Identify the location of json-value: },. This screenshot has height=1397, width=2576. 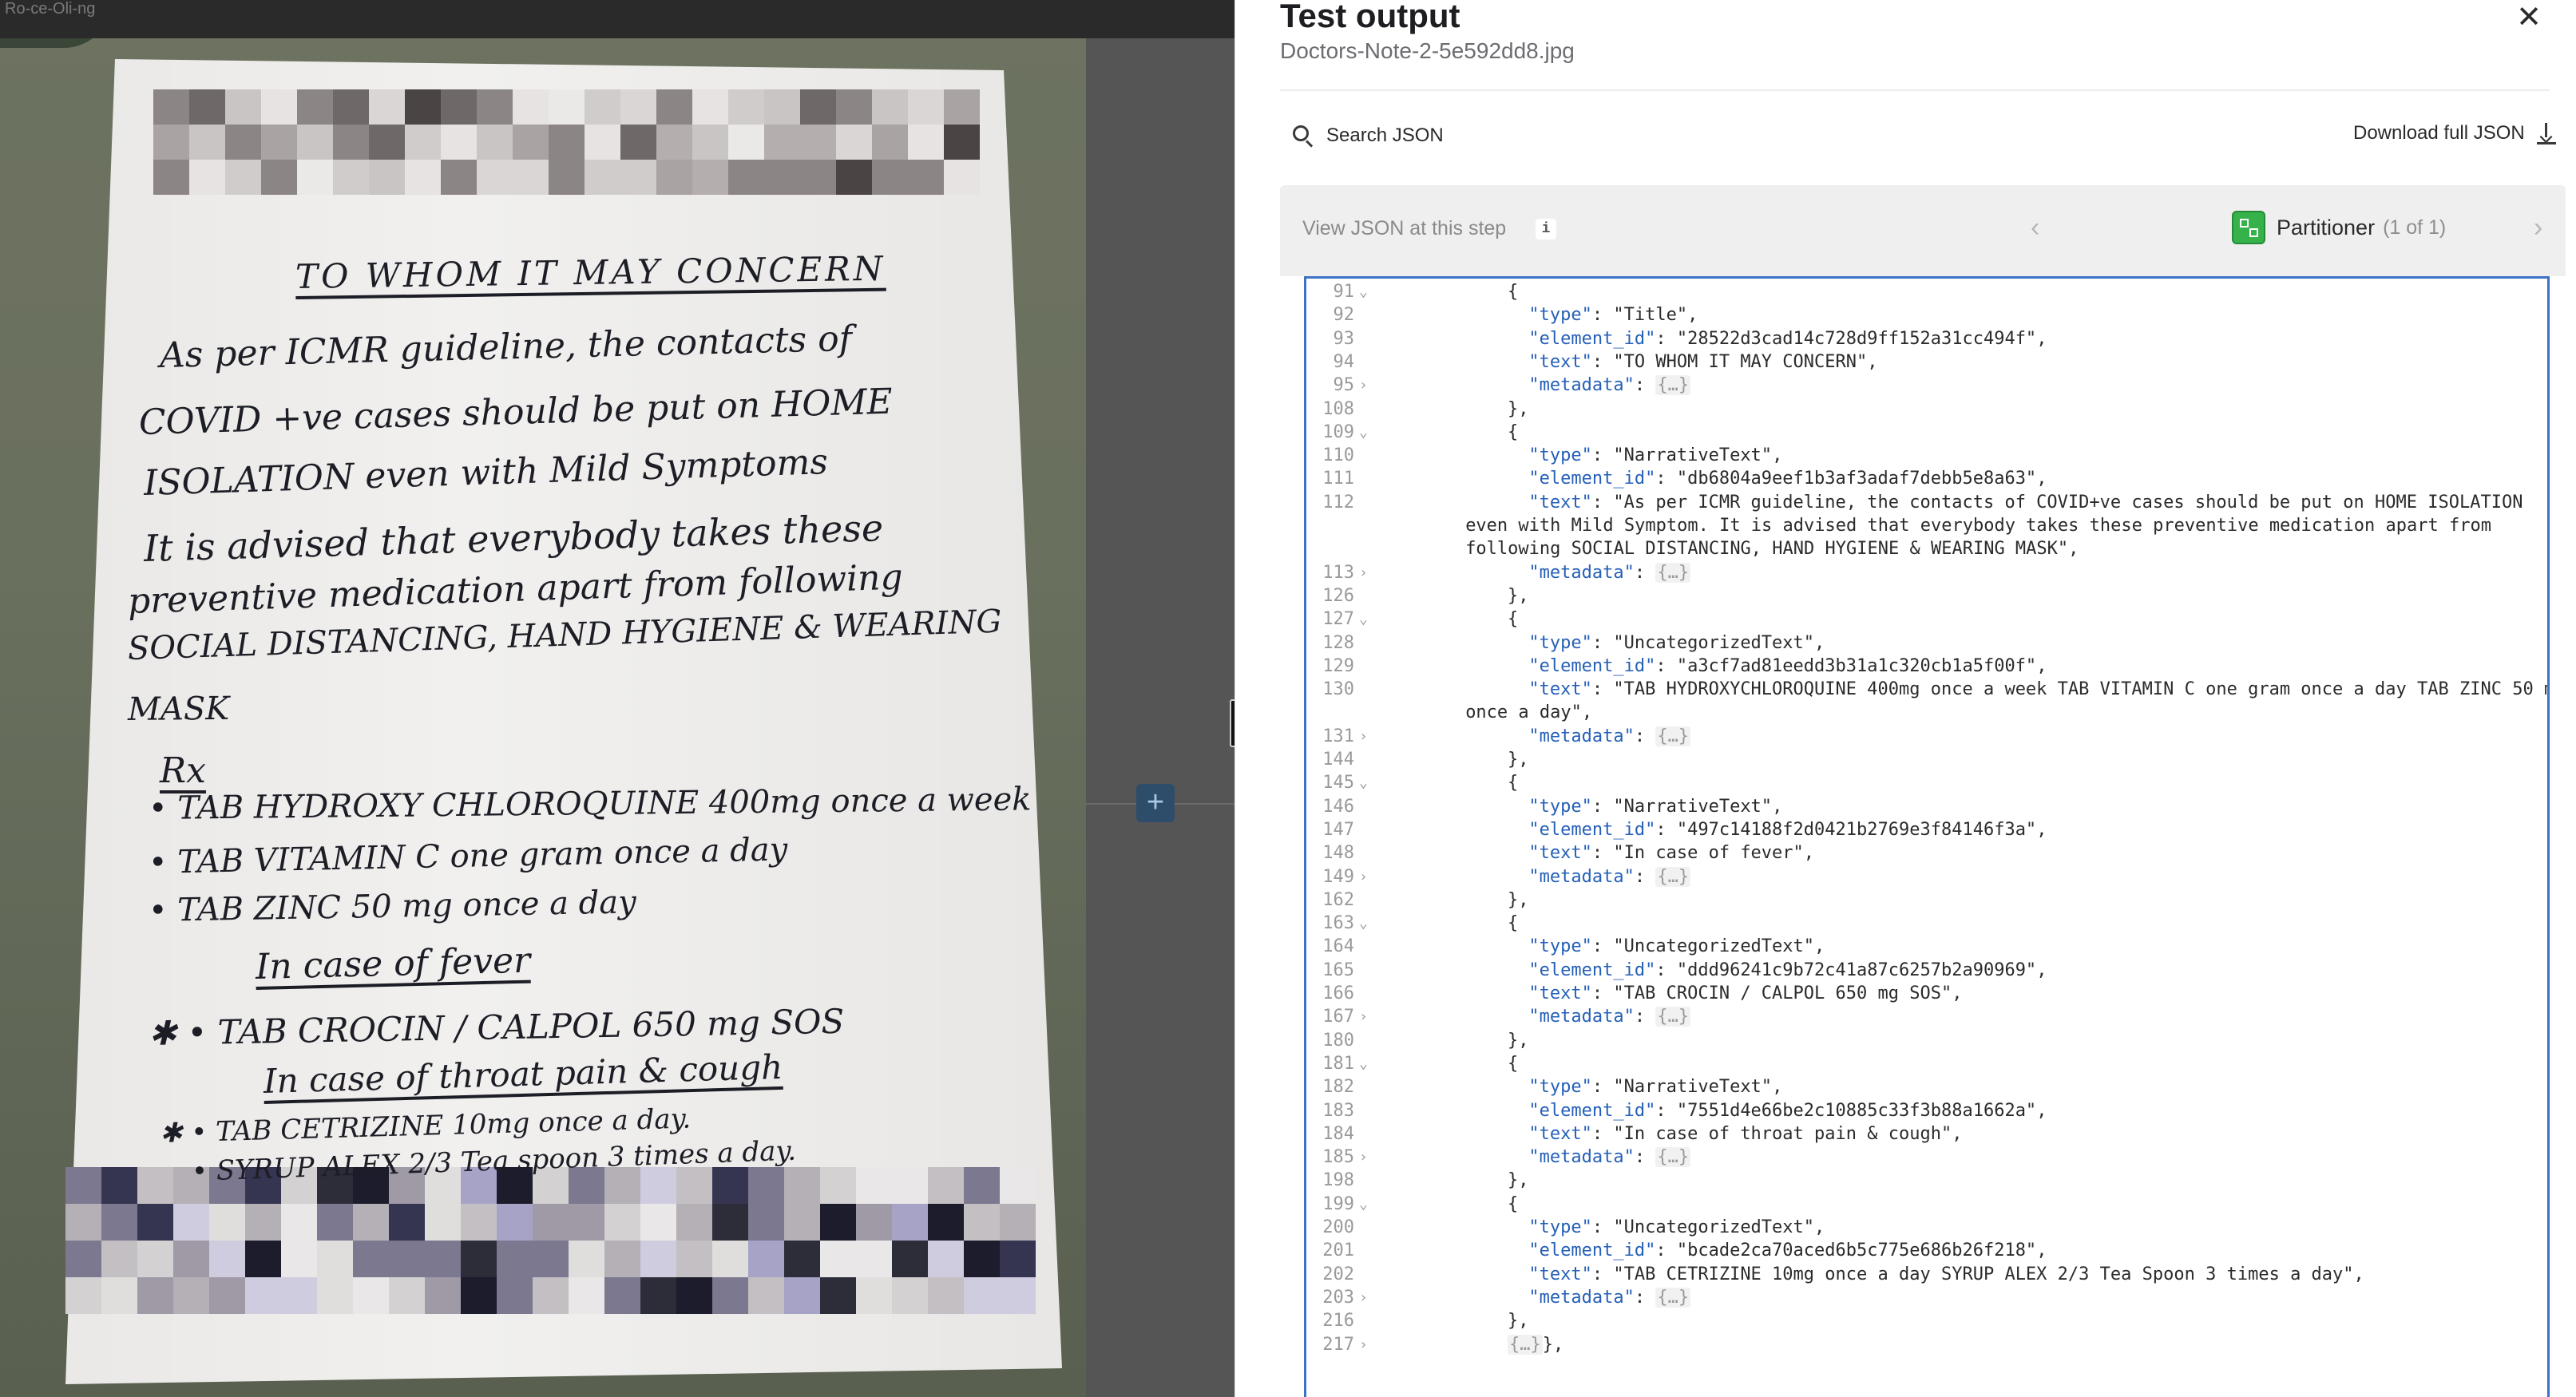
(1518, 899).